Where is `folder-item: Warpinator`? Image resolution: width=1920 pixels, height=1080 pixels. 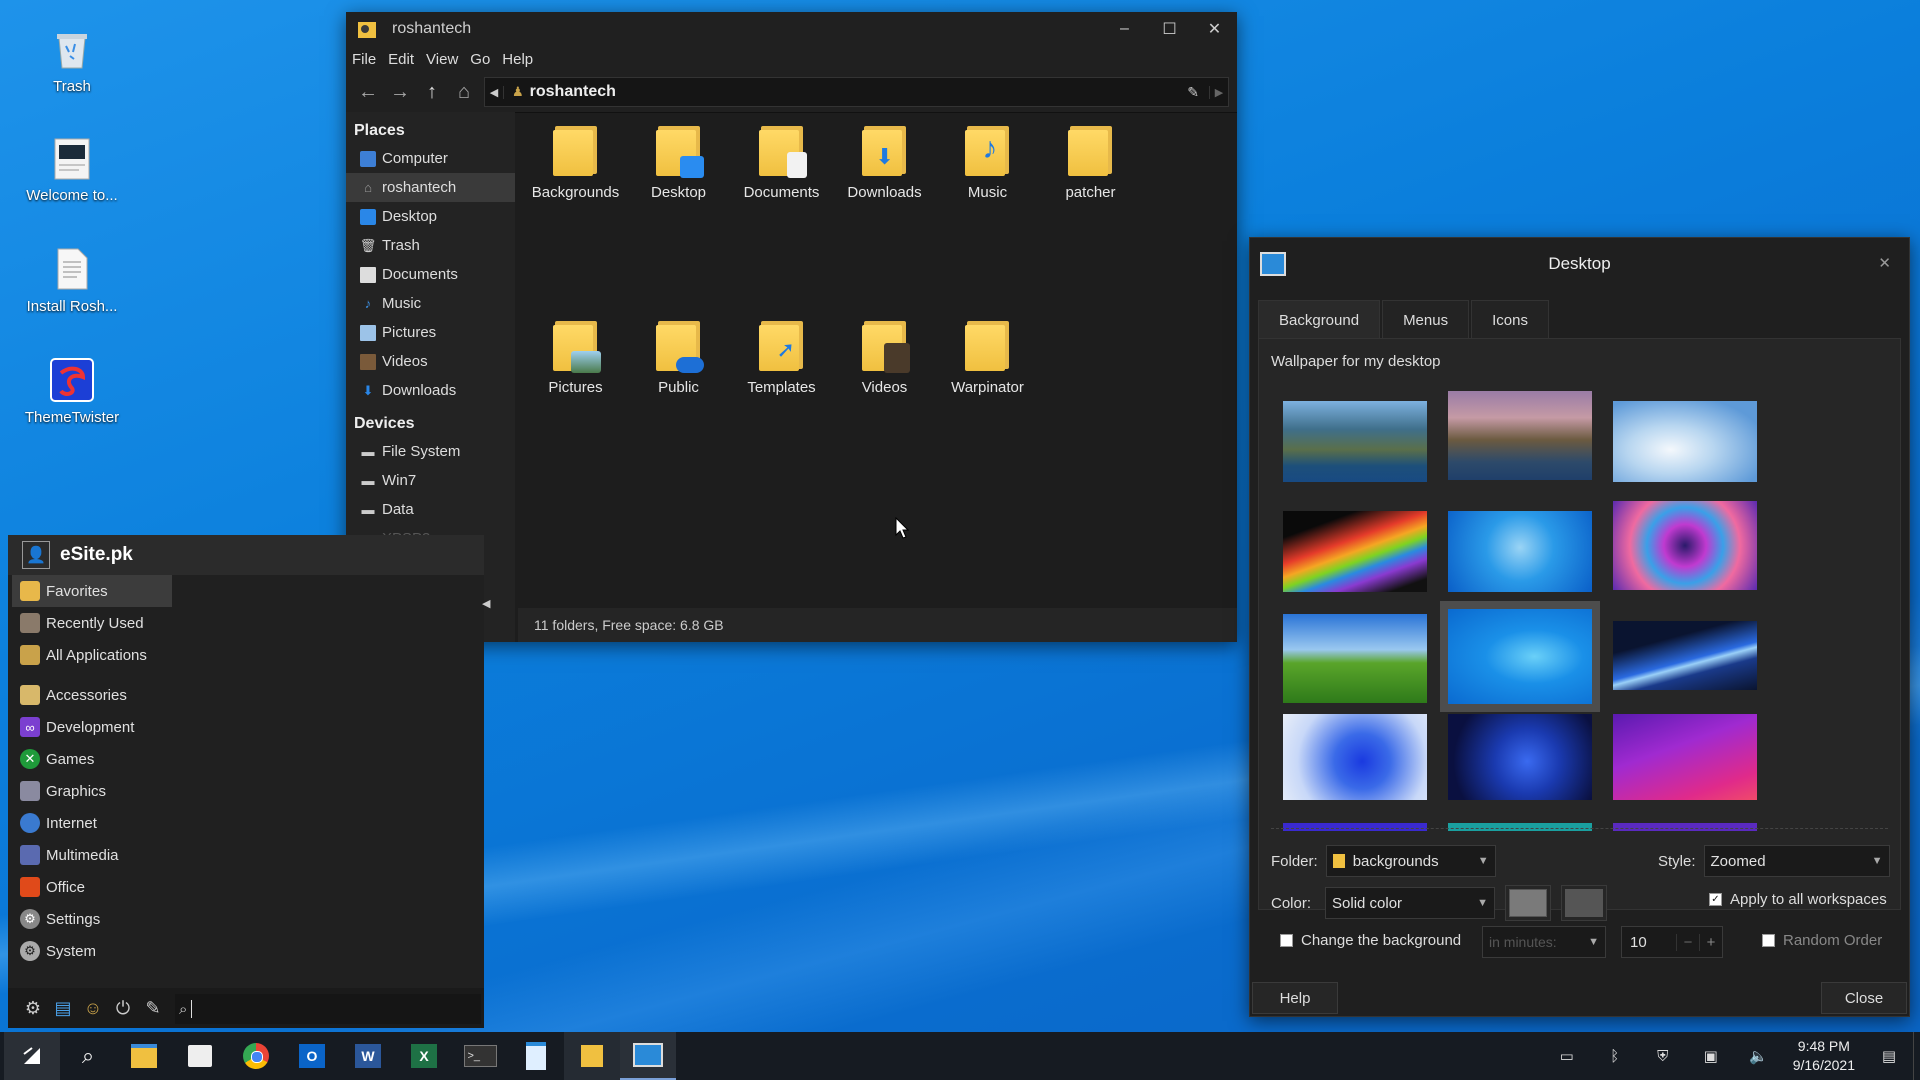 folder-item: Warpinator is located at coordinates (987, 363).